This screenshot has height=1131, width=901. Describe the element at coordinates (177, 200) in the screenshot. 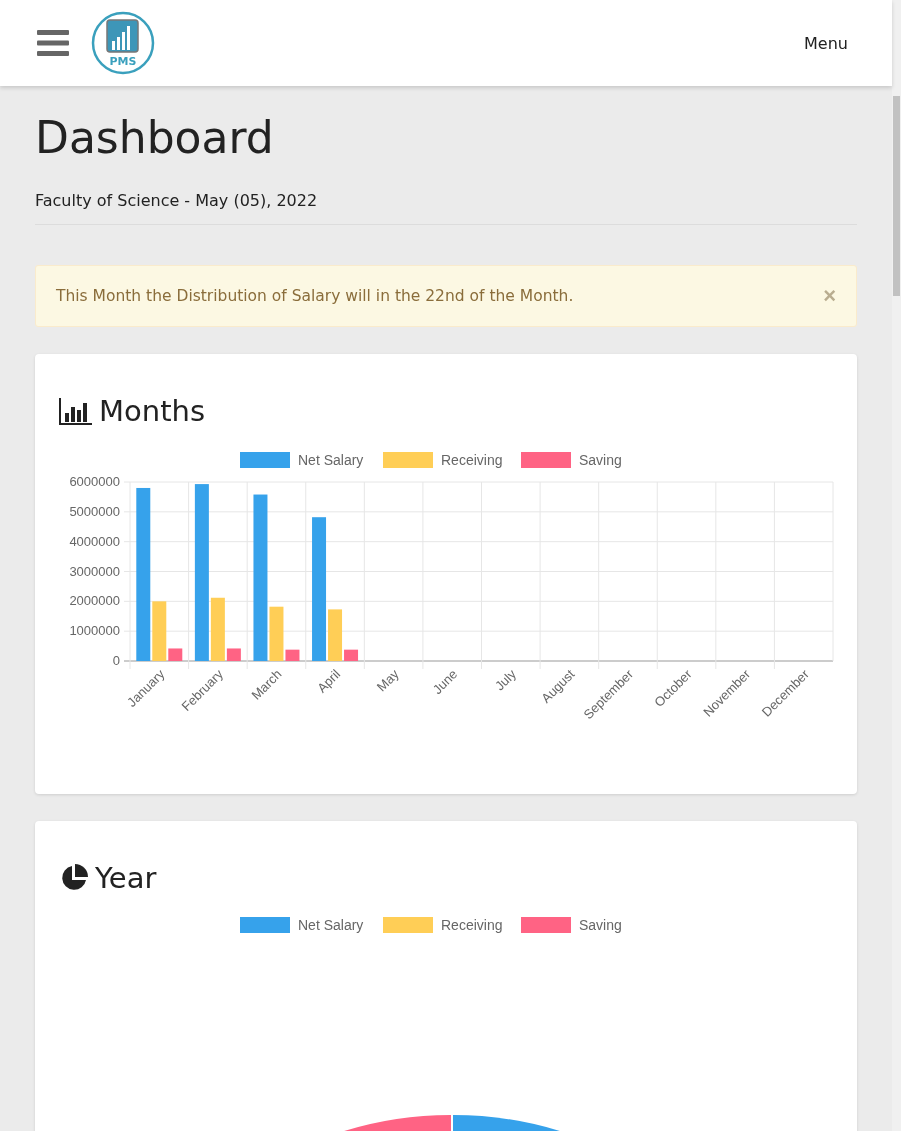

I see `page-subtitle: Faculty of Science - May (05), 2022` at that location.